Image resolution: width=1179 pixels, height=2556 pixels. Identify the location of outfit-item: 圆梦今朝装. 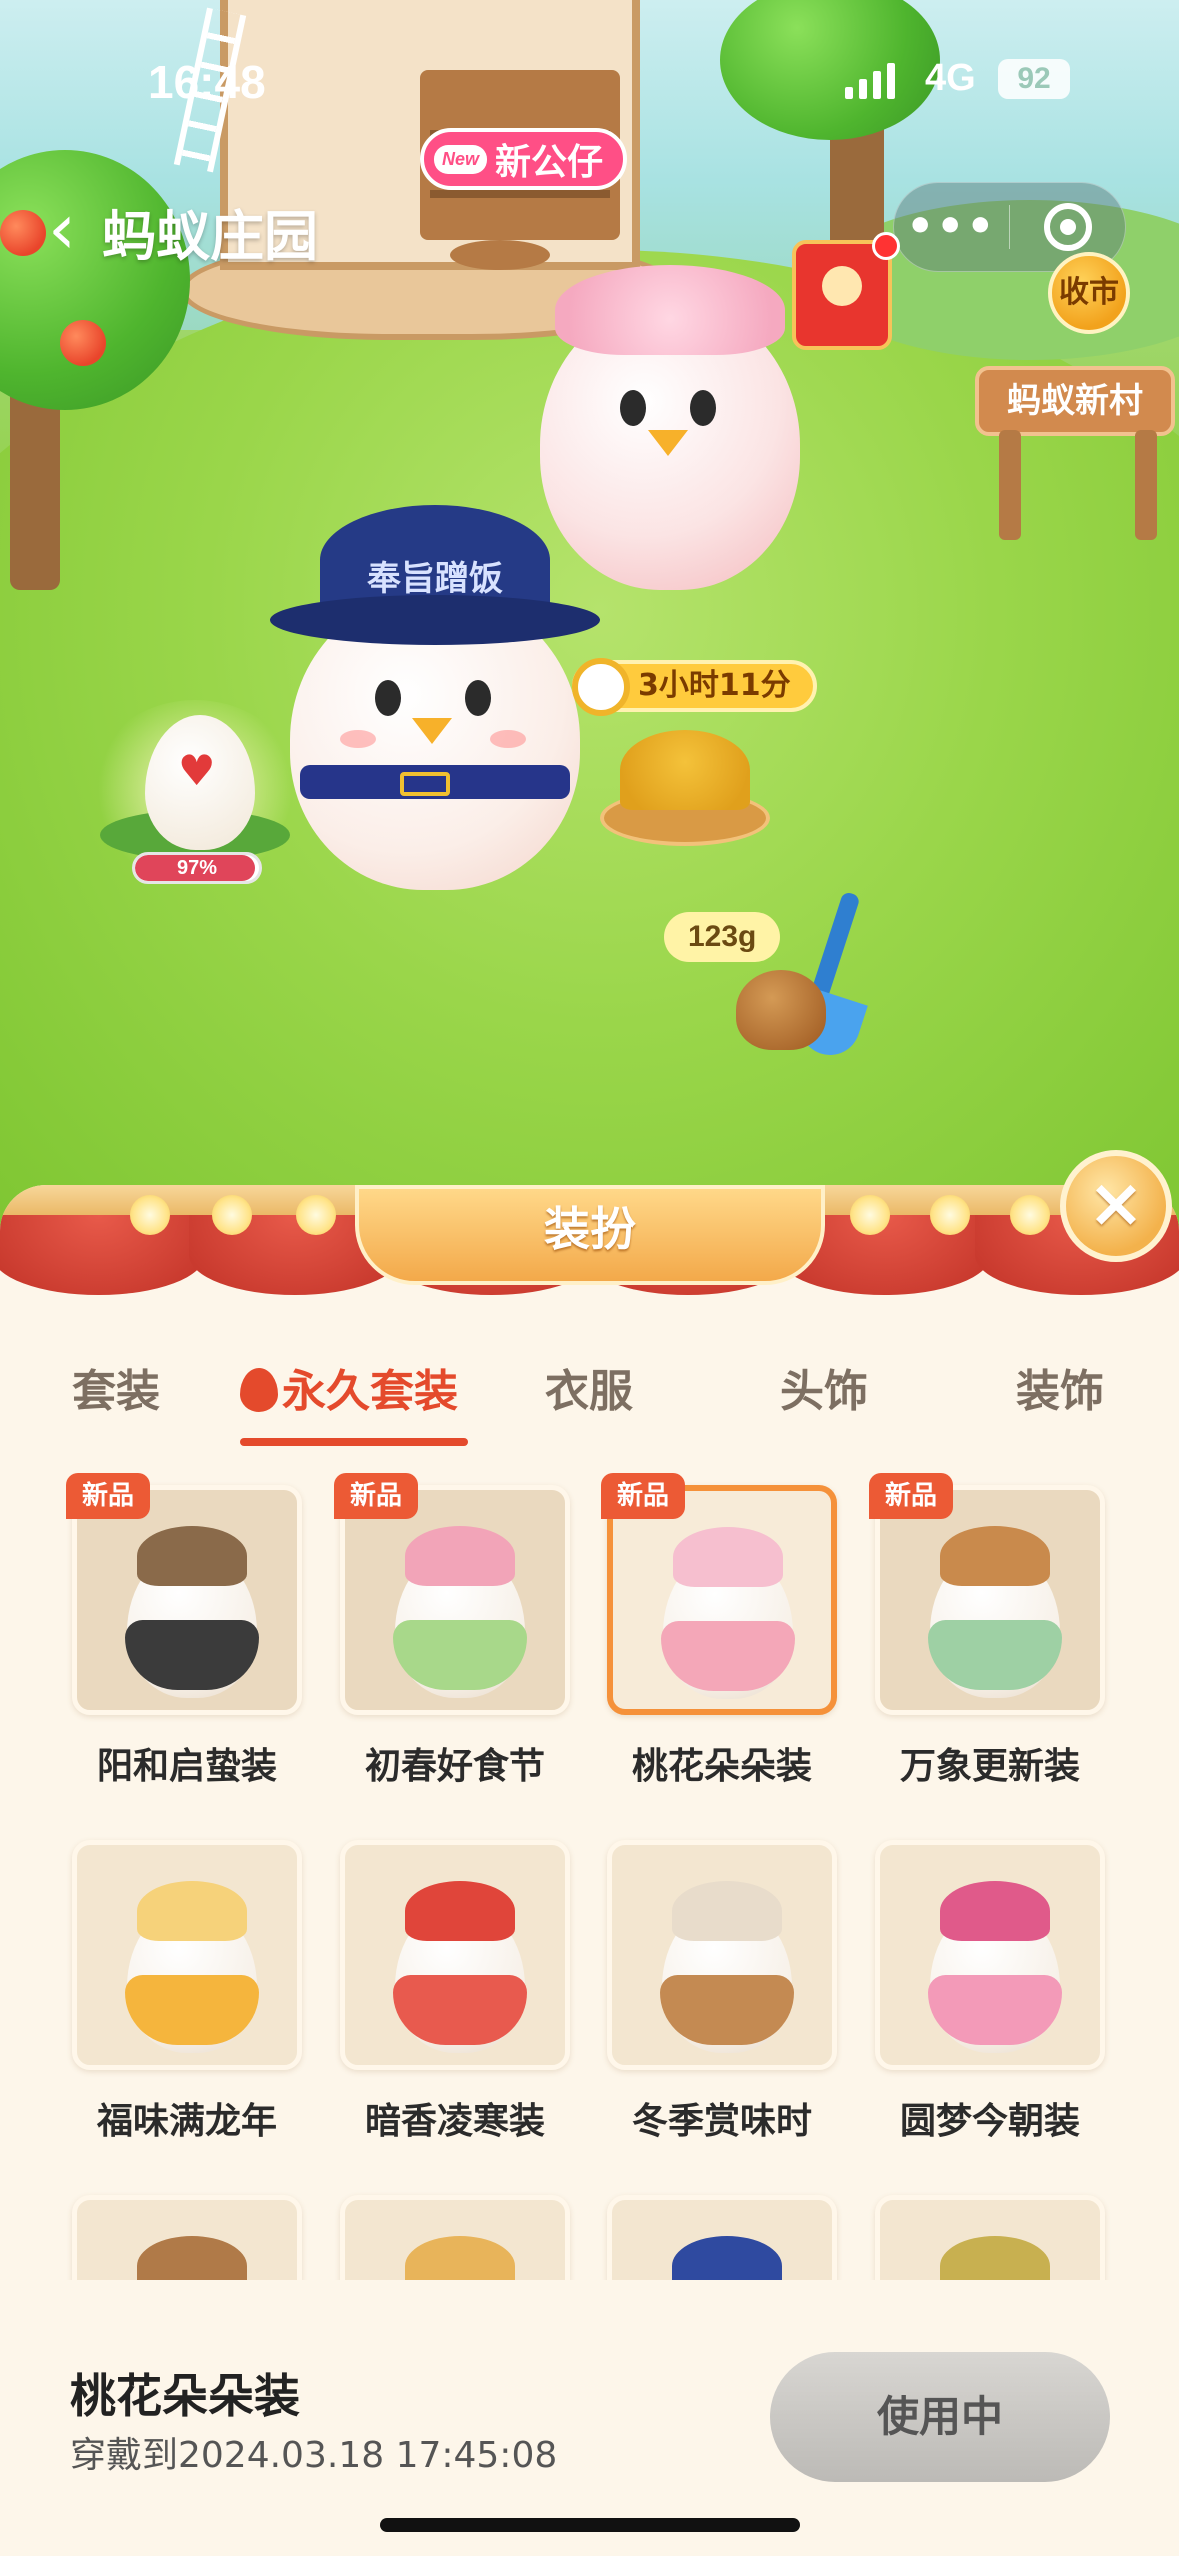
(990, 2005).